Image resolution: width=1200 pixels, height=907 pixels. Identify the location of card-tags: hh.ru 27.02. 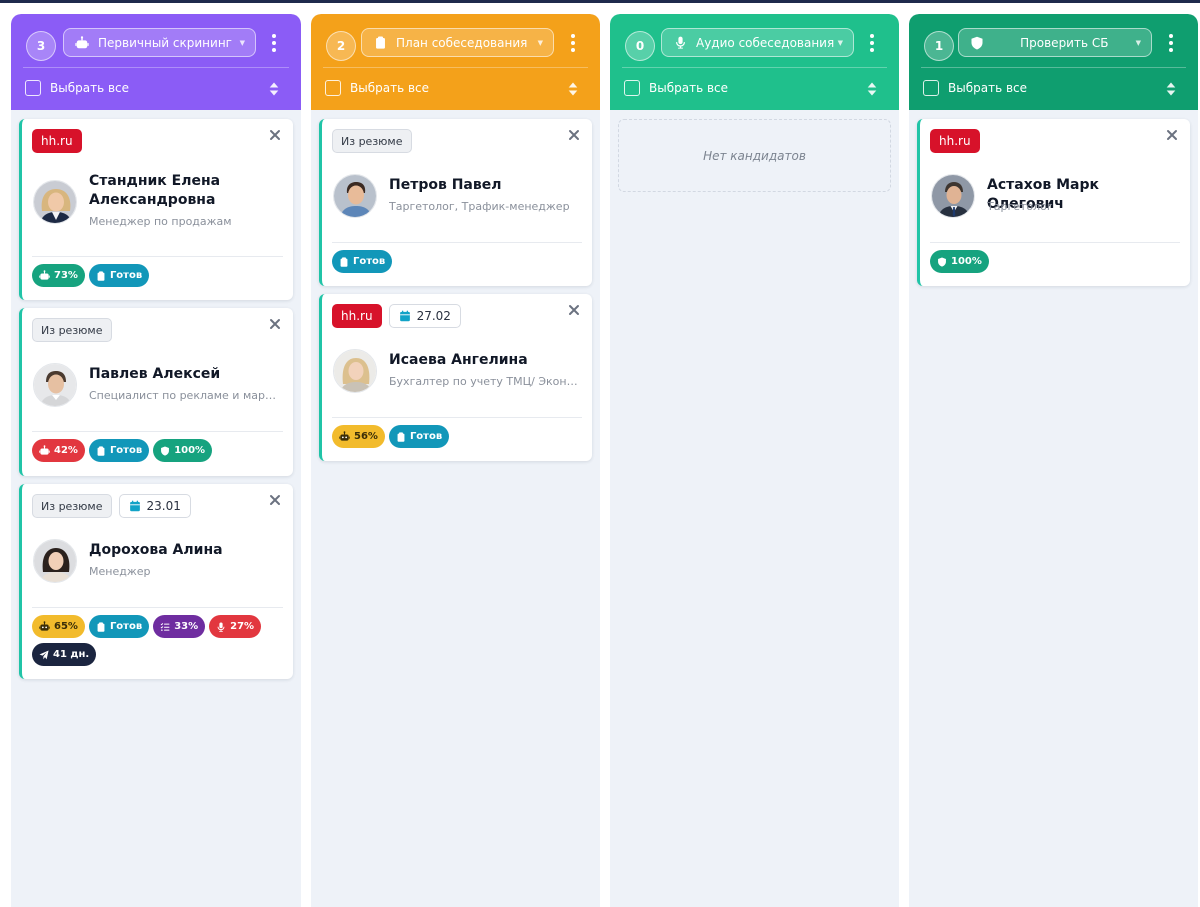
(396, 316).